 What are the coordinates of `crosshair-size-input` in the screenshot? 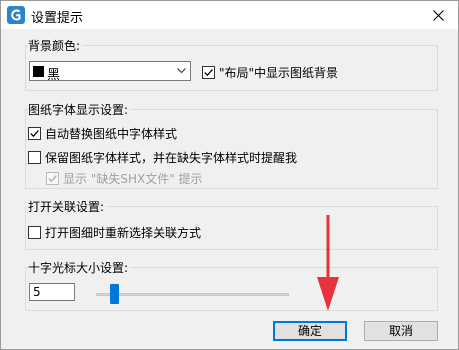 It's located at (52, 292).